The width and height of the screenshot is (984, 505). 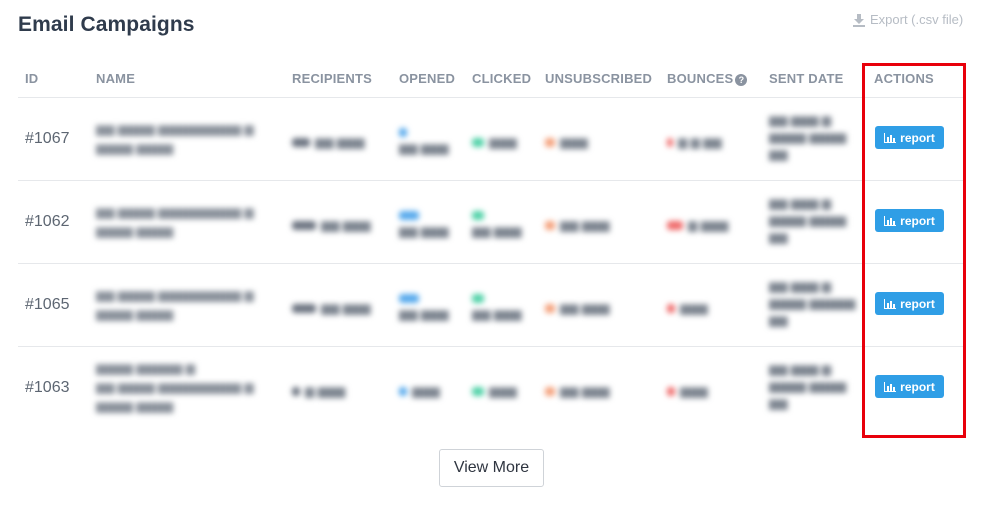 What do you see at coordinates (917, 19) in the screenshot?
I see `export-label: Export (.csv file)` at bounding box center [917, 19].